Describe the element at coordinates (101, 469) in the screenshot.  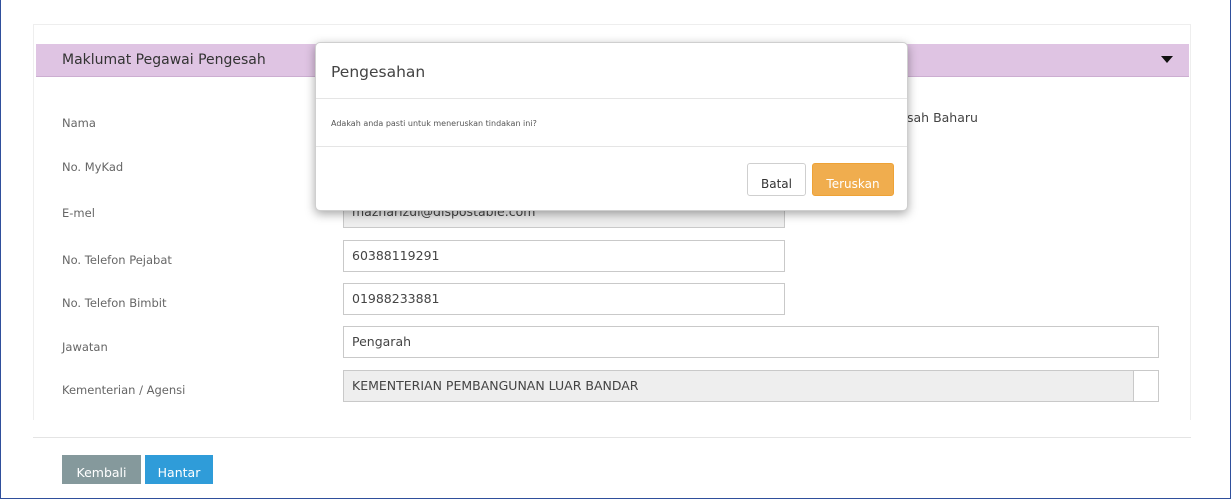
I see `back-button: Kembali` at that location.